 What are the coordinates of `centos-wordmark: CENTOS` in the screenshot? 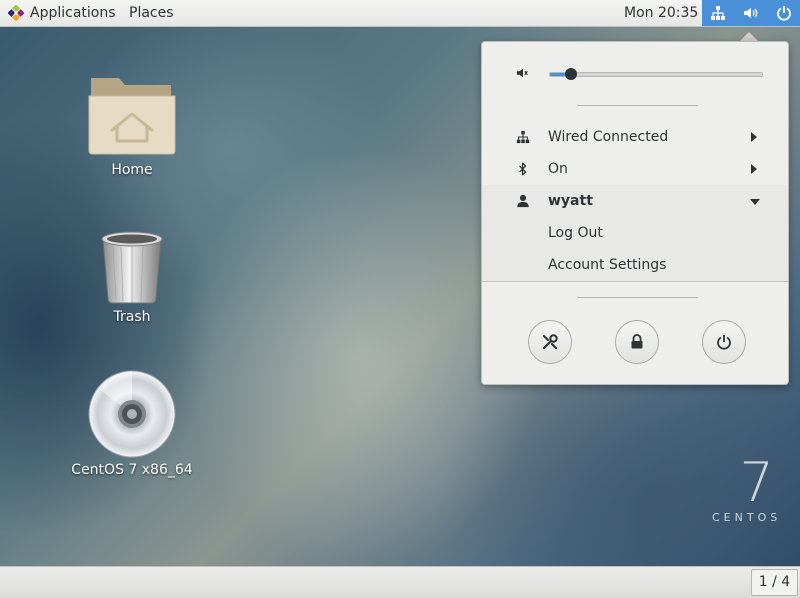 It's located at (747, 517).